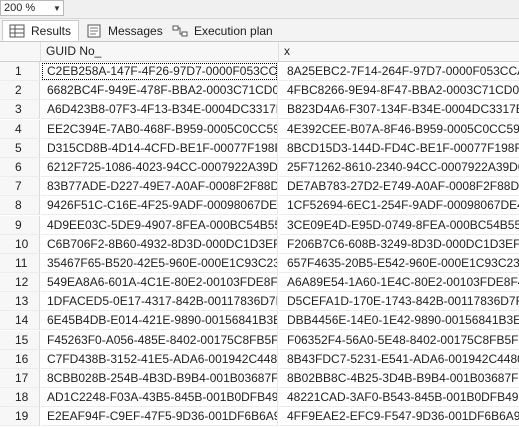 The image size is (519, 427). Describe the element at coordinates (159, 321) in the screenshot. I see `cell-guid: 6E45B4DB-E014-421E-9890-00156841B3E3` at that location.